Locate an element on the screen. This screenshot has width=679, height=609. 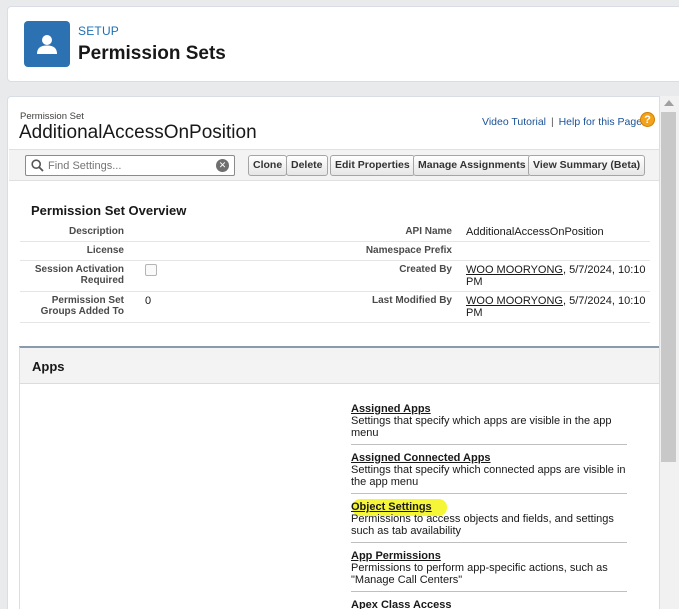
session-activation-label: Session Activation Required is located at coordinates (79, 275).